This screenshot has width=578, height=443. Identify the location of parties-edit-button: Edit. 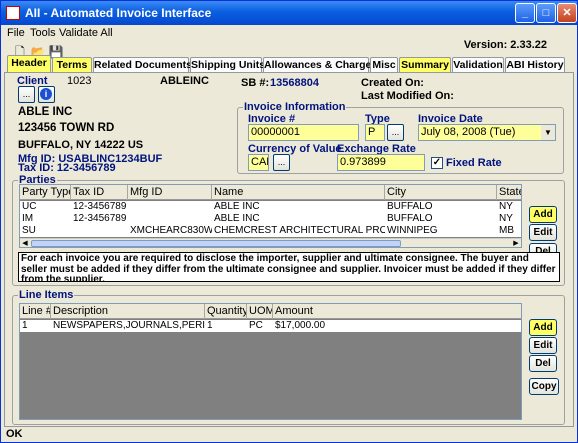
(543, 232).